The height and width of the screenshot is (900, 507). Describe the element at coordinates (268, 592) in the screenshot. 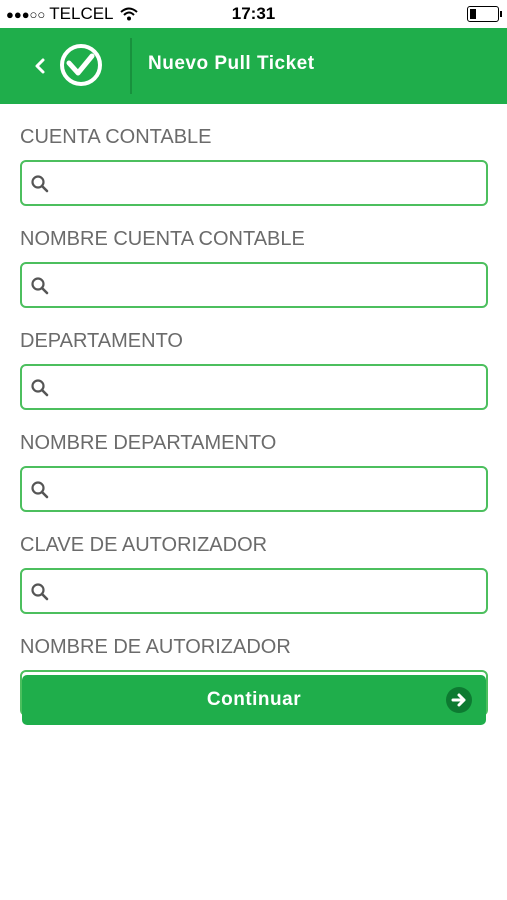

I see `clave-autorizador-input` at that location.